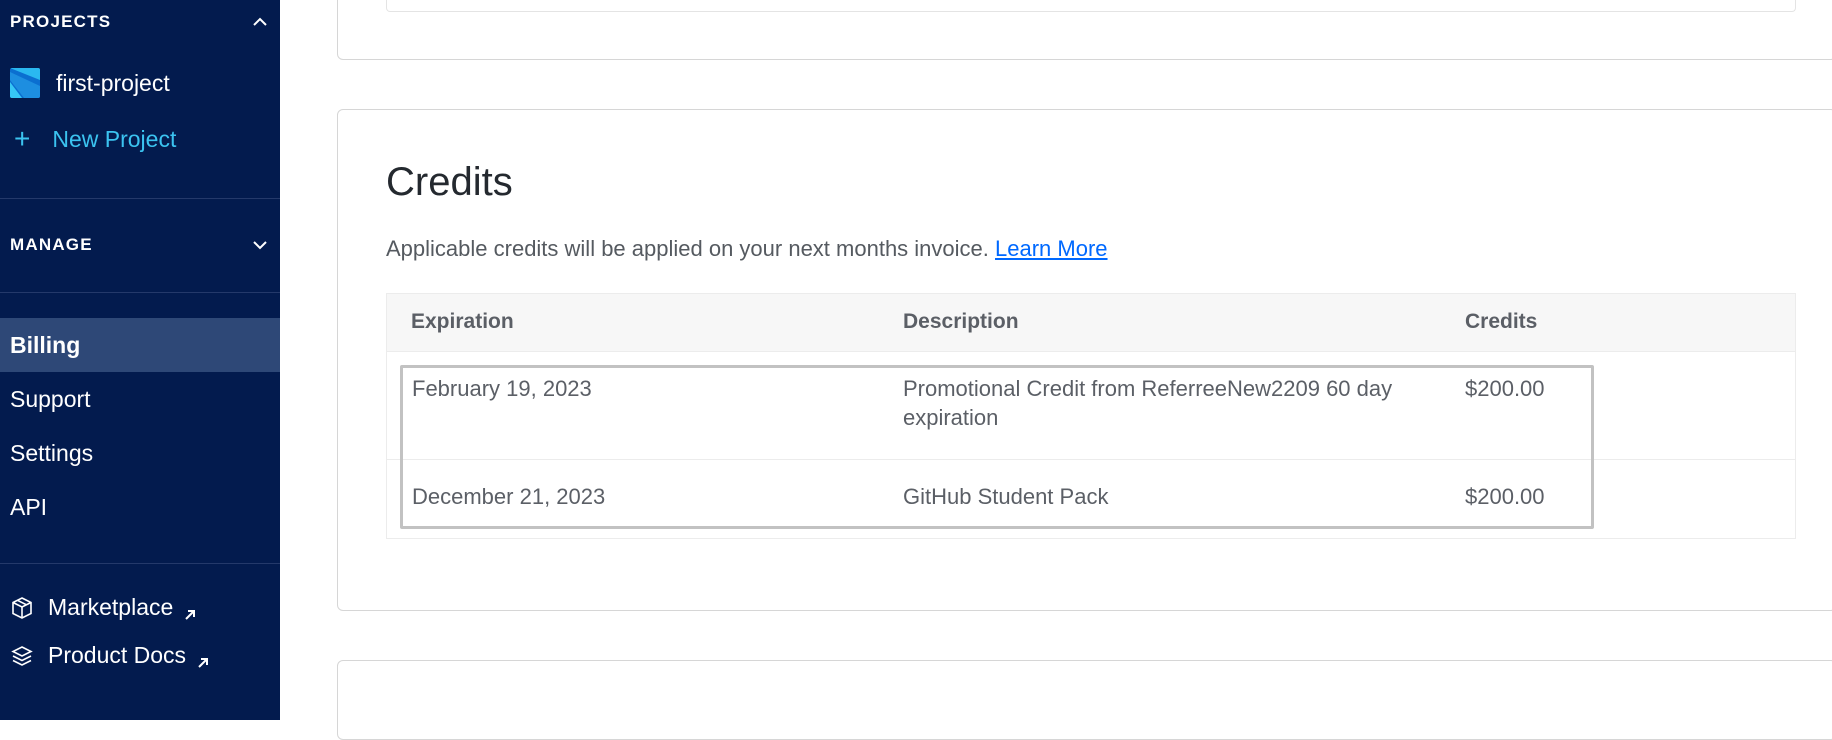 Image resolution: width=1832 pixels, height=740 pixels. I want to click on sidebar-item-label: Billing, so click(45, 344).